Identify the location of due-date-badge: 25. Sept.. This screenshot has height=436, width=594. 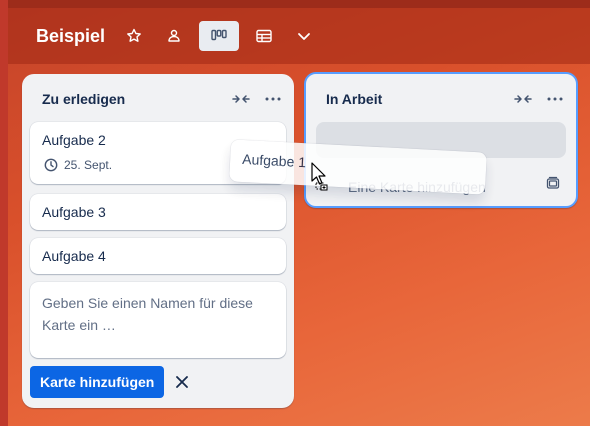
(78, 165).